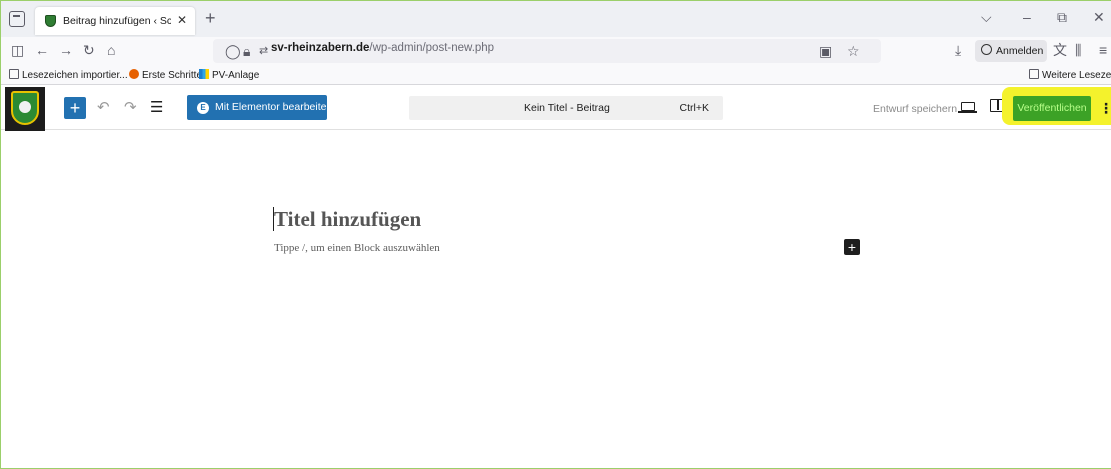 Image resolution: width=1111 pixels, height=469 pixels. I want to click on redo-icon: ↷, so click(130, 108).